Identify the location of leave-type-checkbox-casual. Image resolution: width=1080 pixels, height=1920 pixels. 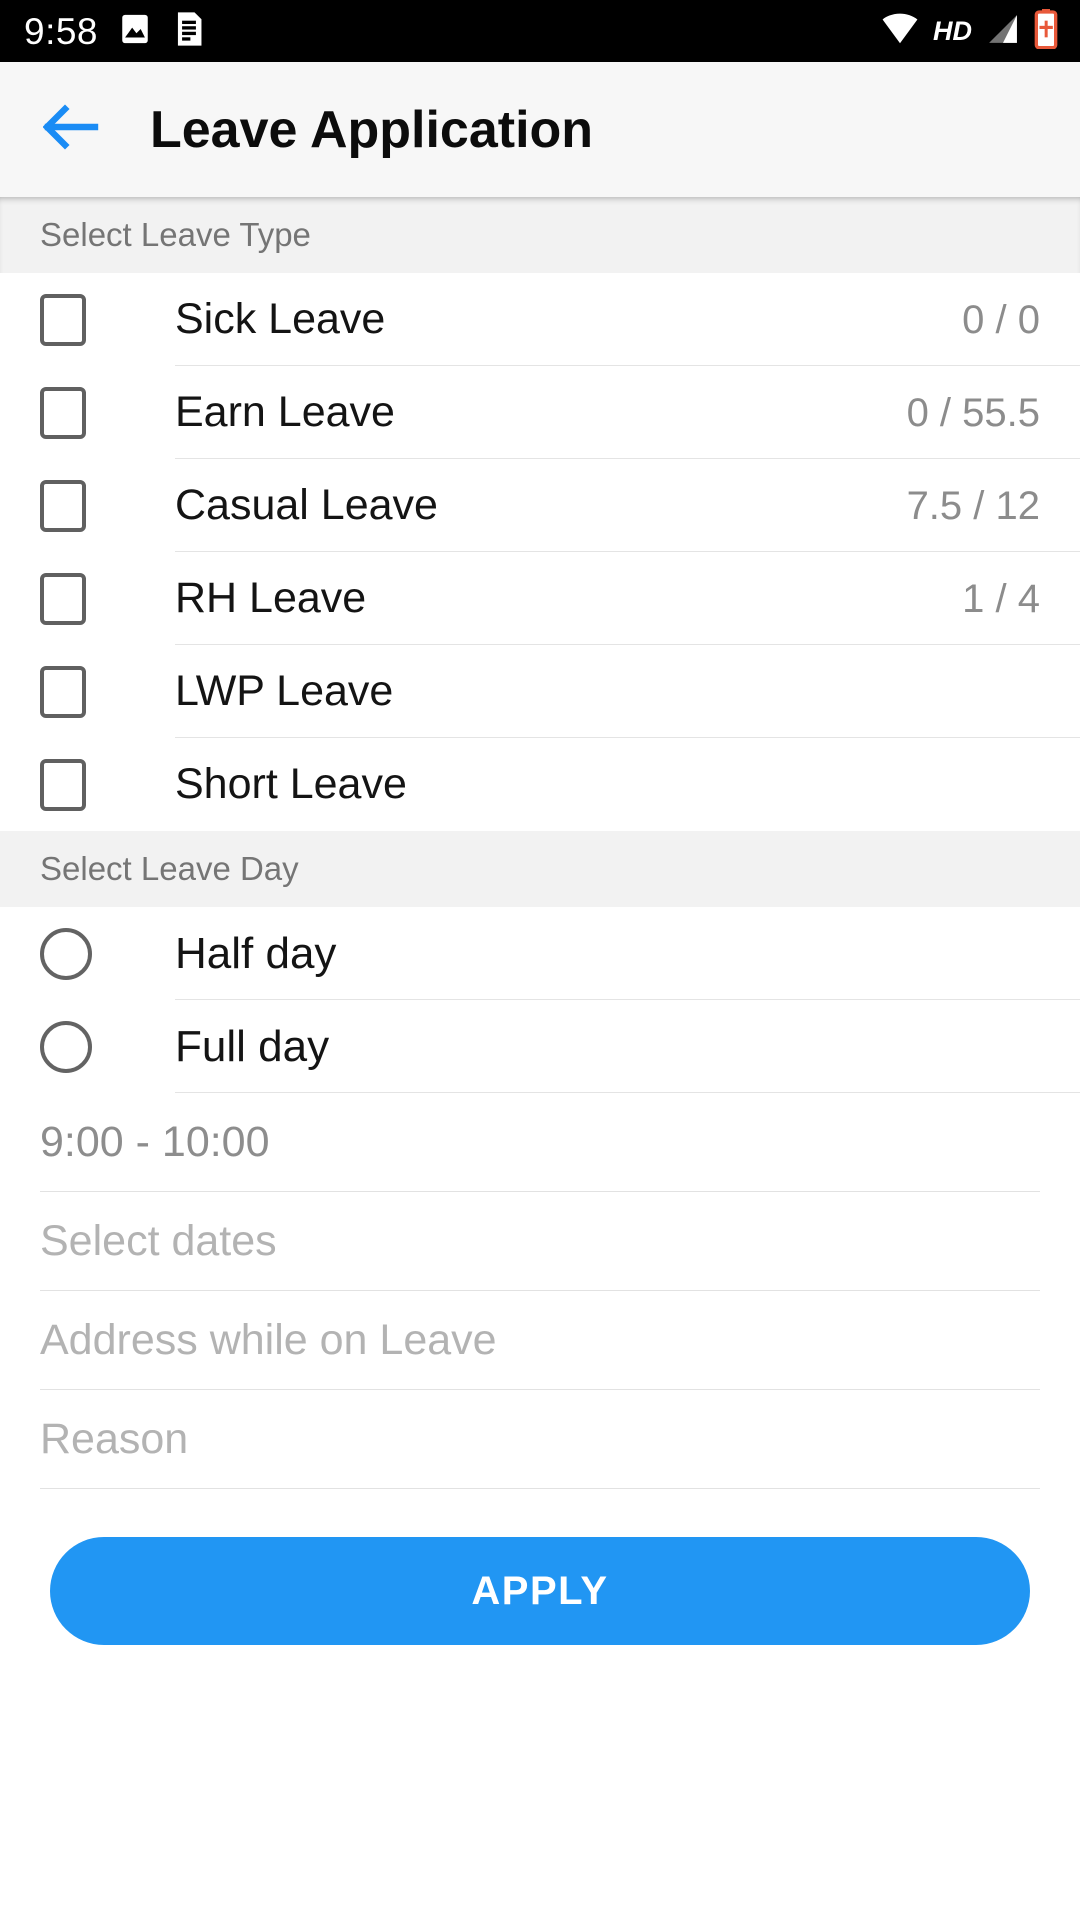
(87, 505).